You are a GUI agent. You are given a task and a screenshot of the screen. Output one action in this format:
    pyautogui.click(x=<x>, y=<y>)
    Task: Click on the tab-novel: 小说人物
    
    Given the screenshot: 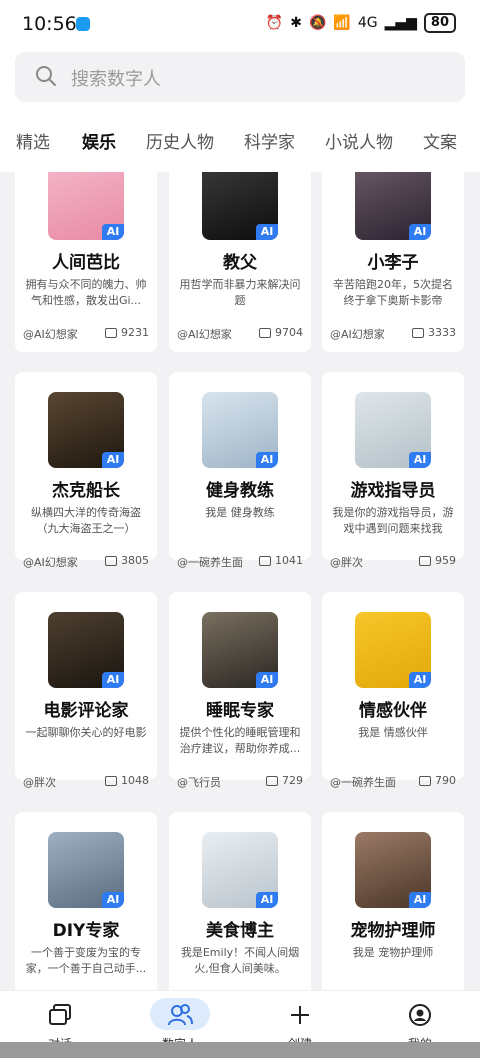 What is the action you would take?
    pyautogui.click(x=359, y=138)
    